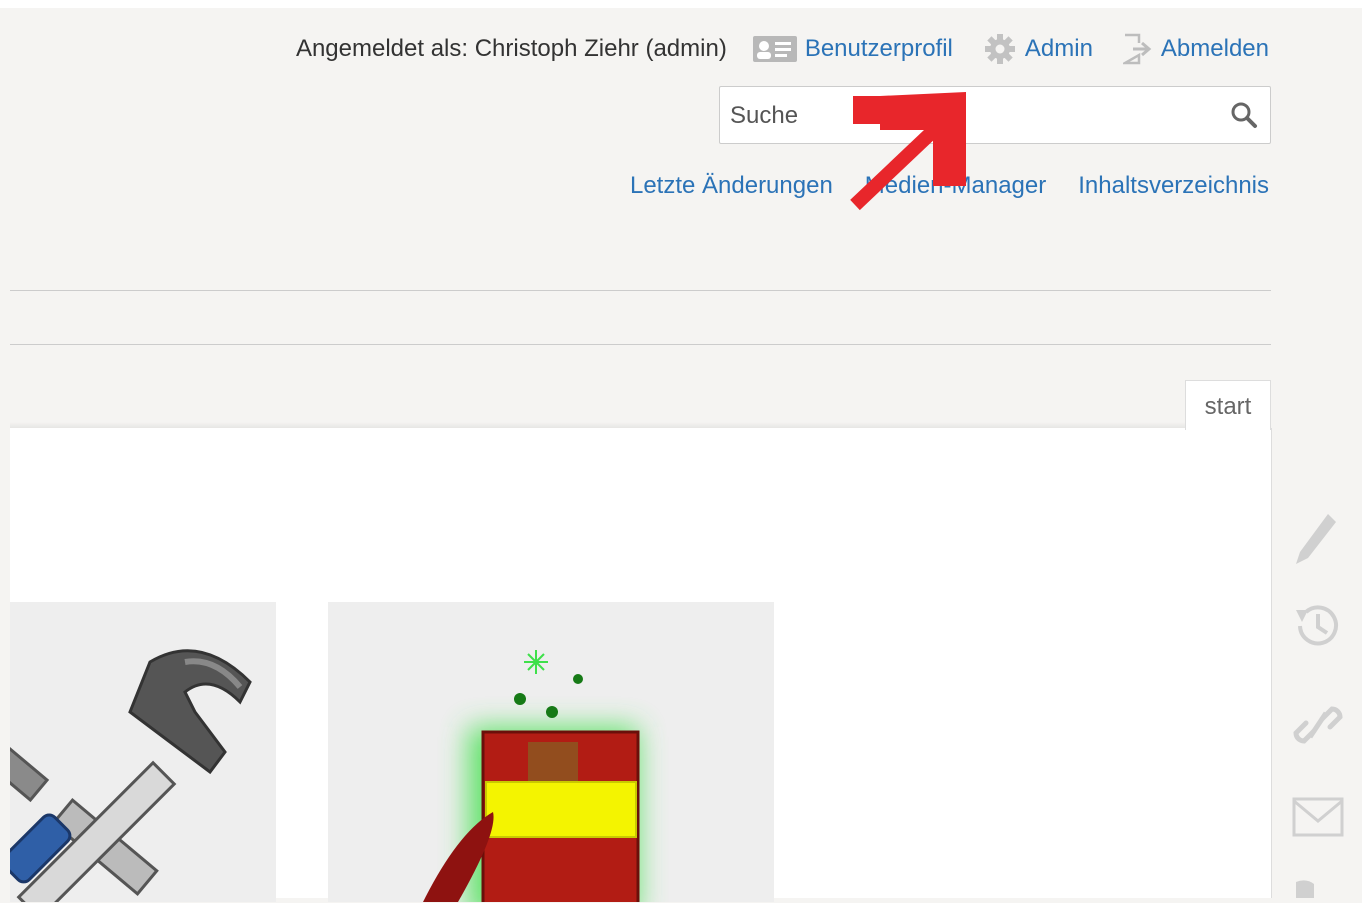  What do you see at coordinates (1318, 819) in the screenshot?
I see `mail-icon` at bounding box center [1318, 819].